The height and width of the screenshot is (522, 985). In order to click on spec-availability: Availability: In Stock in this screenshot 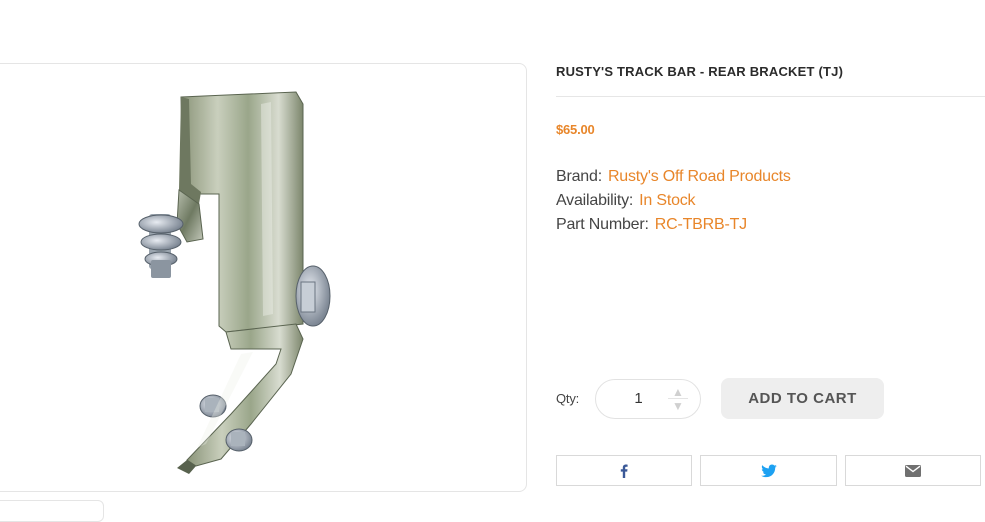, I will do `click(673, 201)`.